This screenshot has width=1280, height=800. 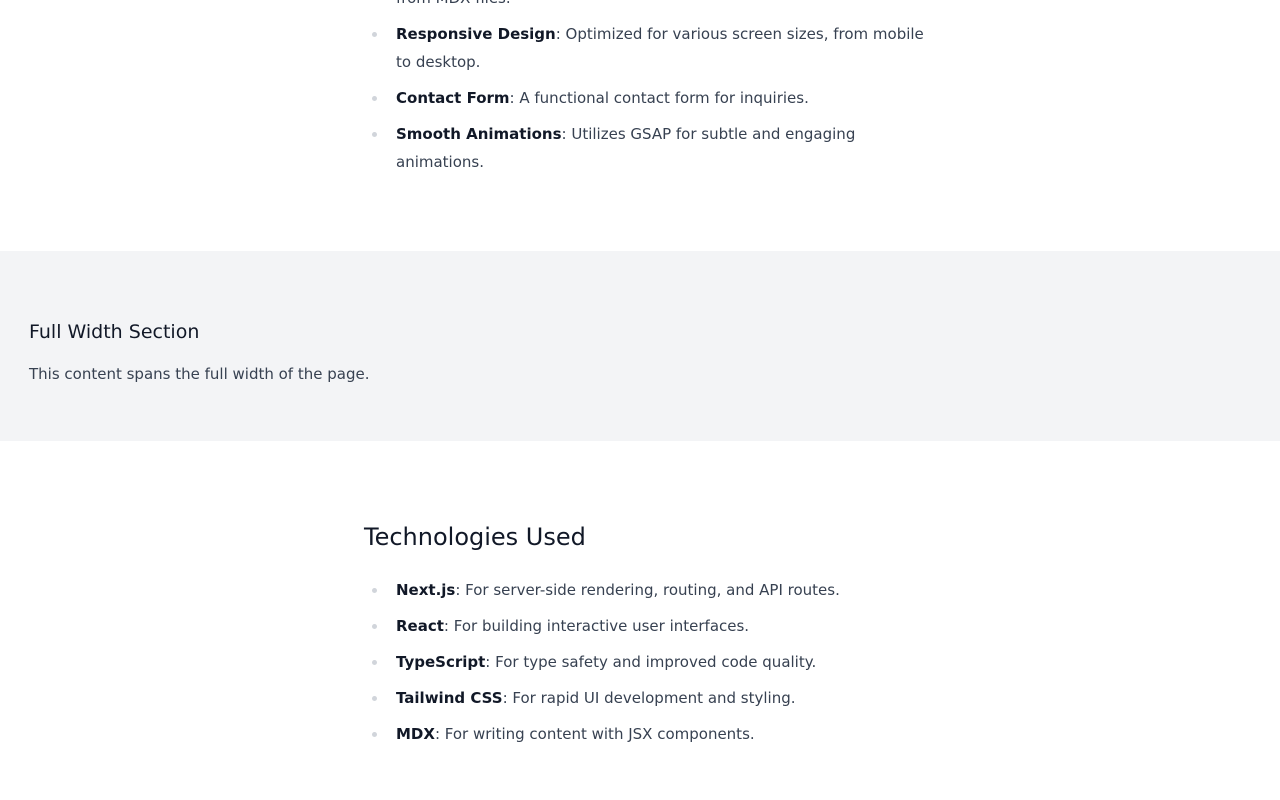 What do you see at coordinates (475, 537) in the screenshot?
I see `technologies-title: Technologies Used` at bounding box center [475, 537].